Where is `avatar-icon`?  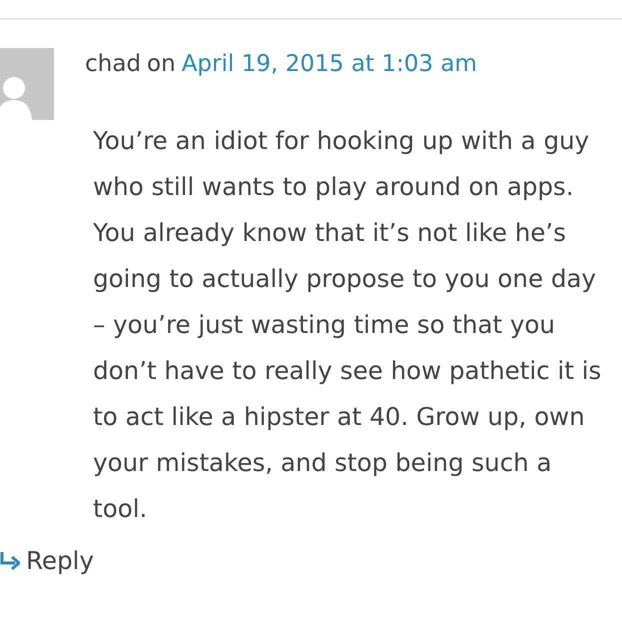
avatar-icon is located at coordinates (27, 84).